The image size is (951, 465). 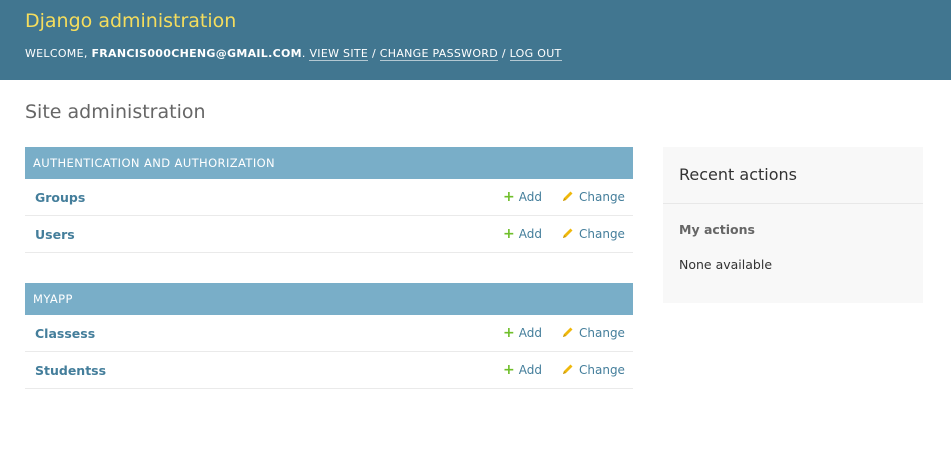 I want to click on change-classess-link: Change, so click(x=593, y=333).